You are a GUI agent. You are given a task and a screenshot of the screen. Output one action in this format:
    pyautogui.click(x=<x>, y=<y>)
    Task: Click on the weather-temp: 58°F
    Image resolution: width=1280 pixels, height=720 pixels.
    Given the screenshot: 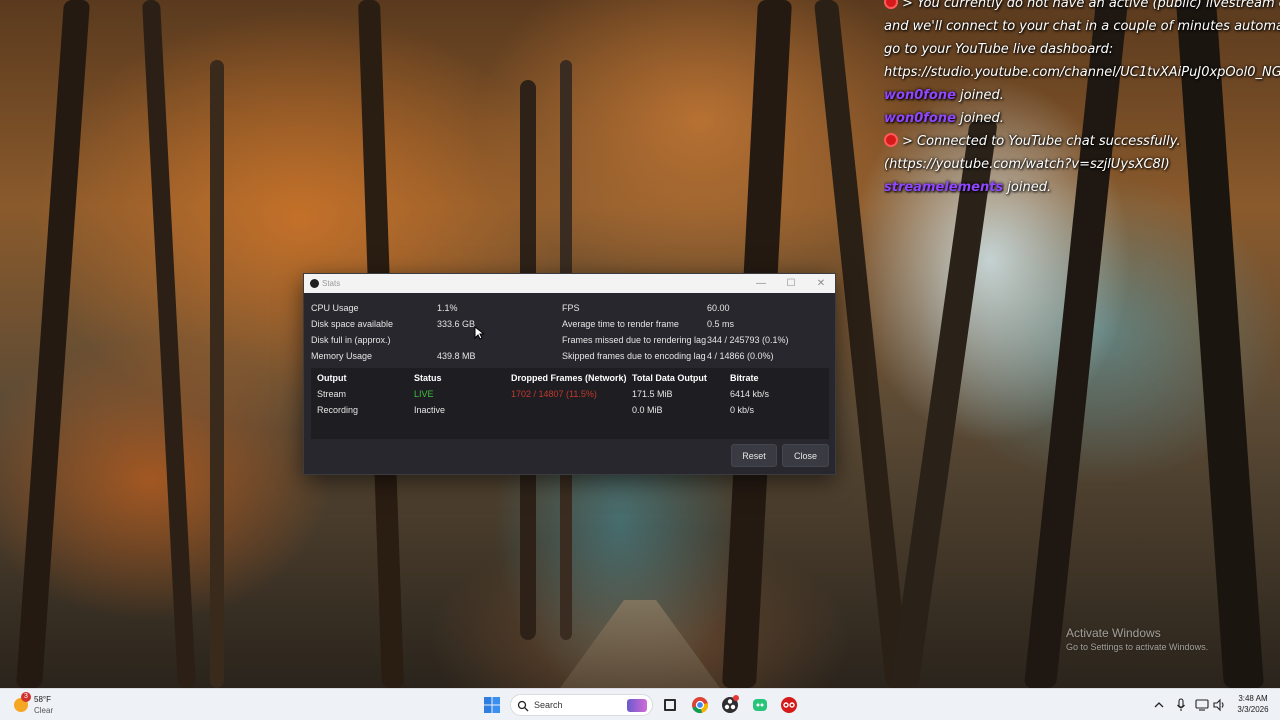 What is the action you would take?
    pyautogui.click(x=42, y=699)
    